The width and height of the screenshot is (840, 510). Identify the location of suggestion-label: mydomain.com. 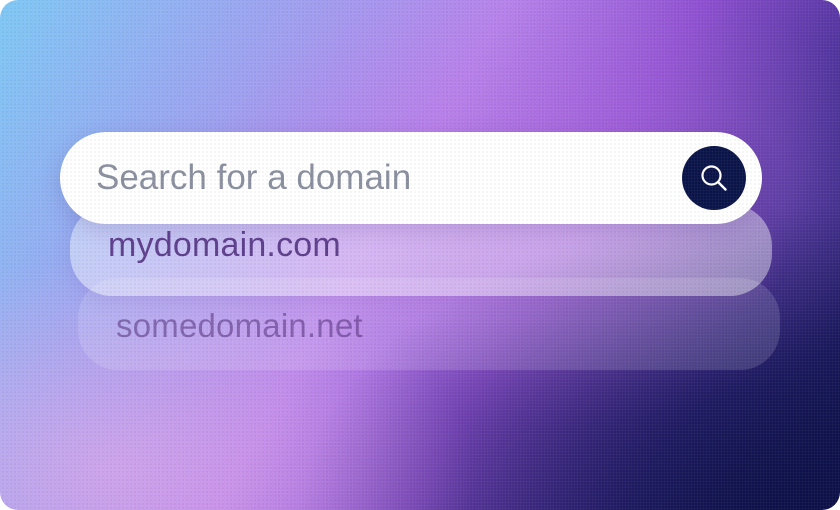
(224, 244).